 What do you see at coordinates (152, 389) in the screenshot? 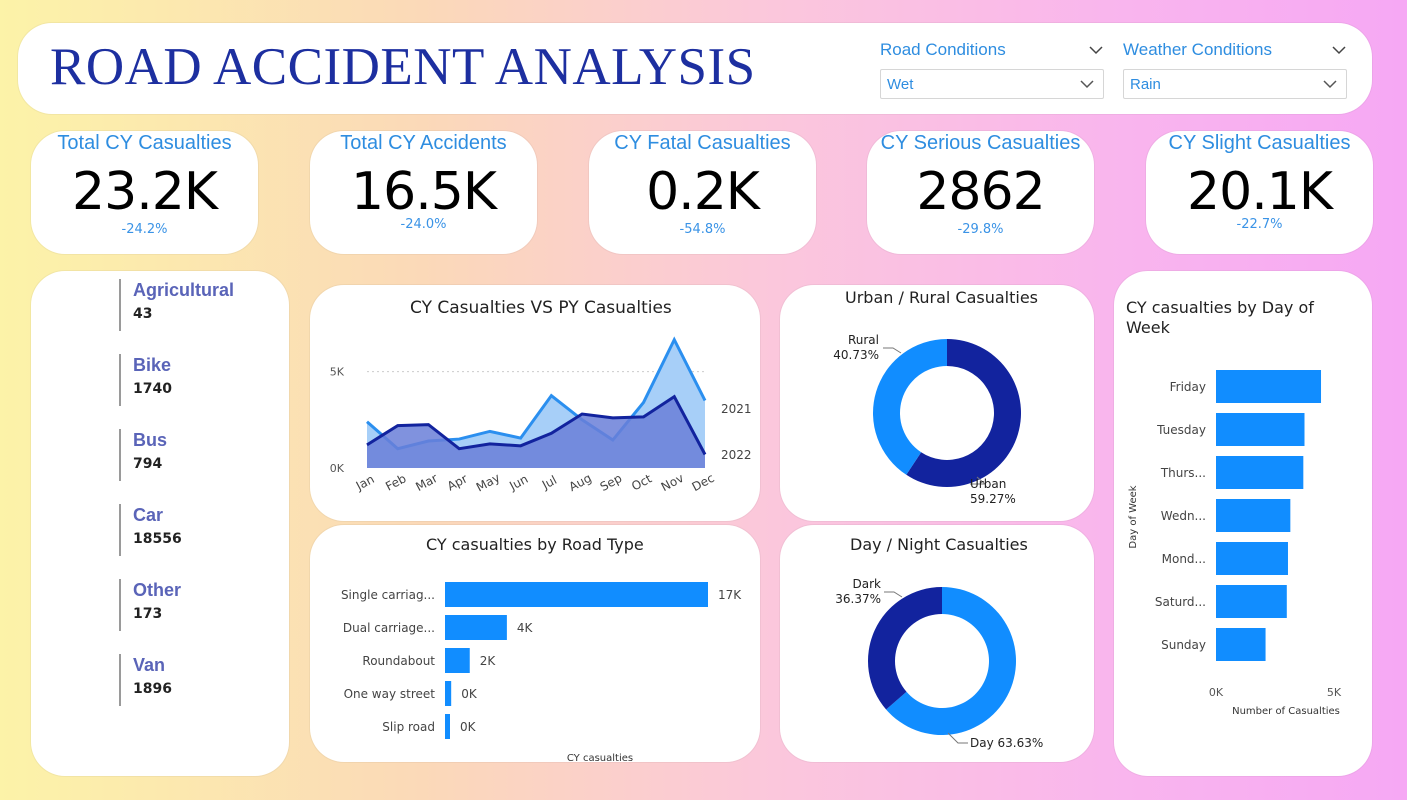
I see `vehicle-value: 1740` at bounding box center [152, 389].